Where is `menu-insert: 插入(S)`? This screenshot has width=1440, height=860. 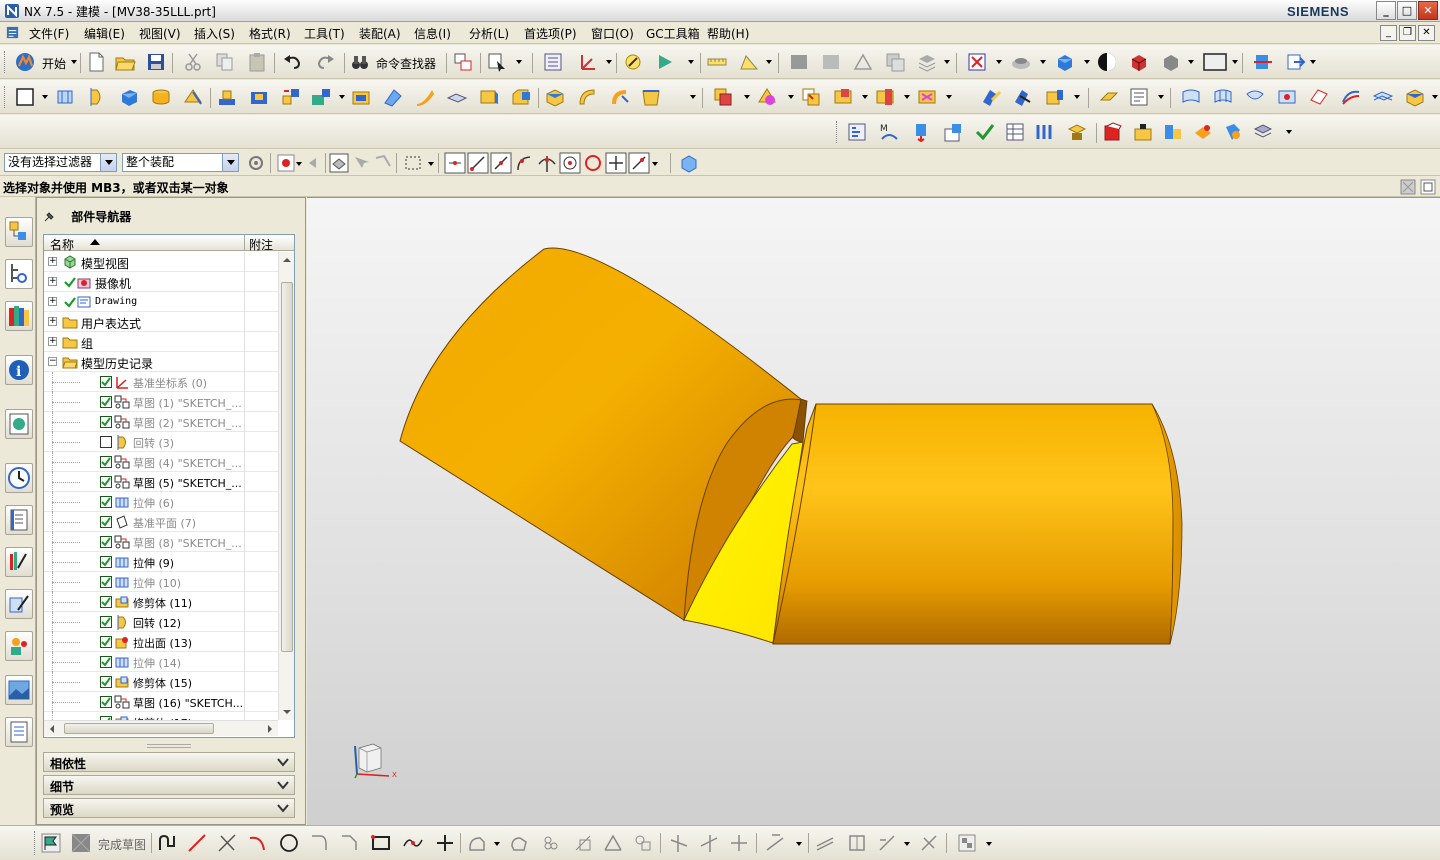
menu-insert: 插入(S) is located at coordinates (214, 33).